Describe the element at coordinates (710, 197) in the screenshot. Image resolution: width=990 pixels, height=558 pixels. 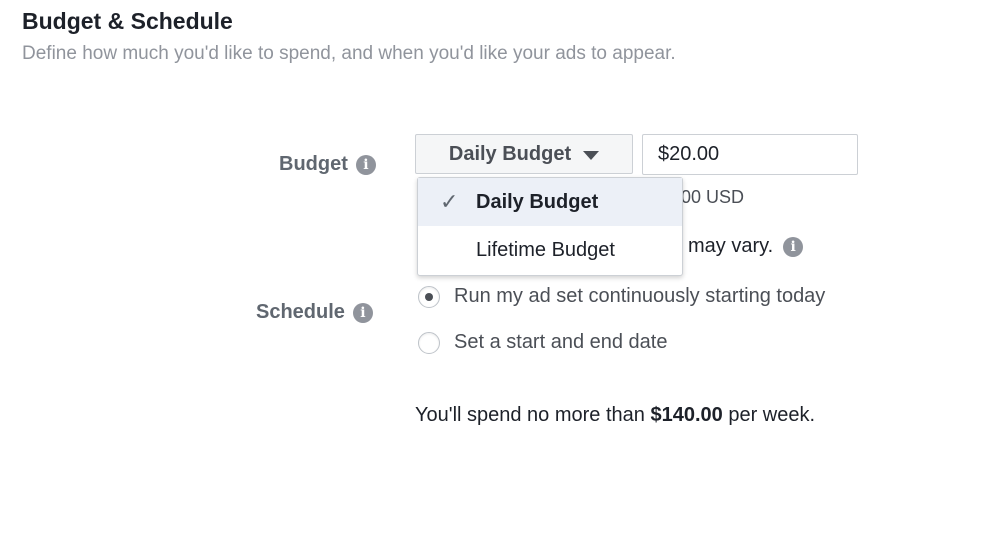
I see `budget-currency-note: .00 USD` at that location.